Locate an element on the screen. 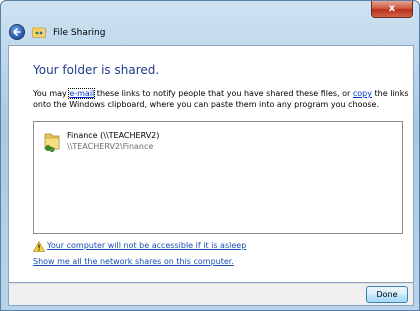  back-button is located at coordinates (17, 32).